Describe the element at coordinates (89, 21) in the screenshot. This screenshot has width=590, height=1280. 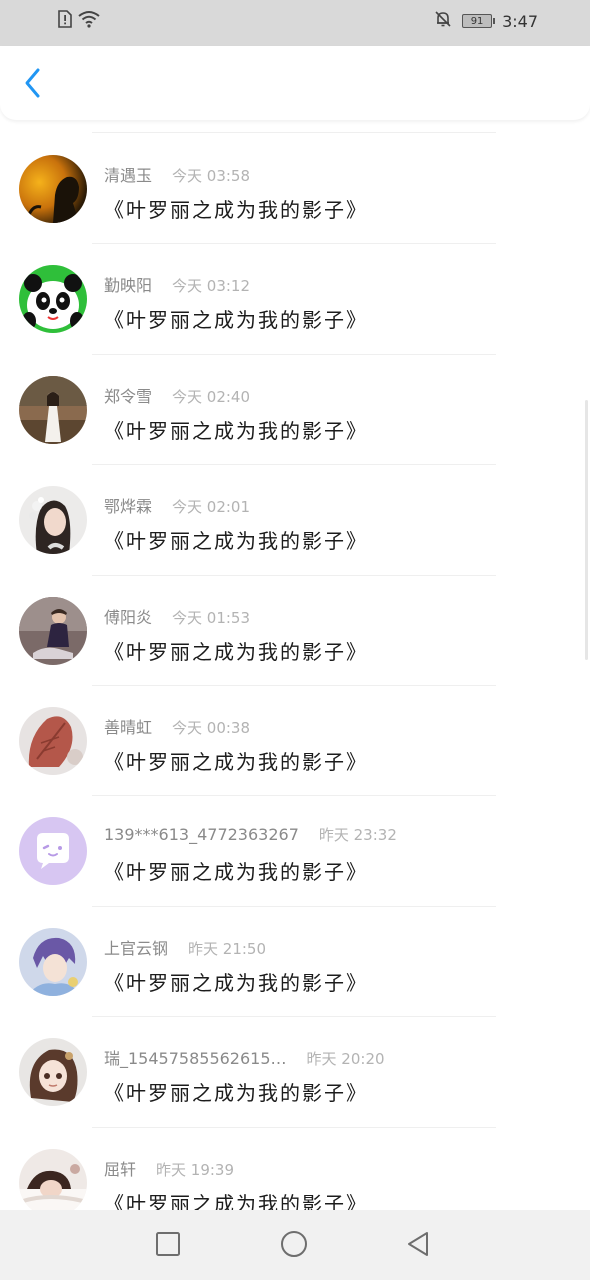
I see `wifi-icon` at that location.